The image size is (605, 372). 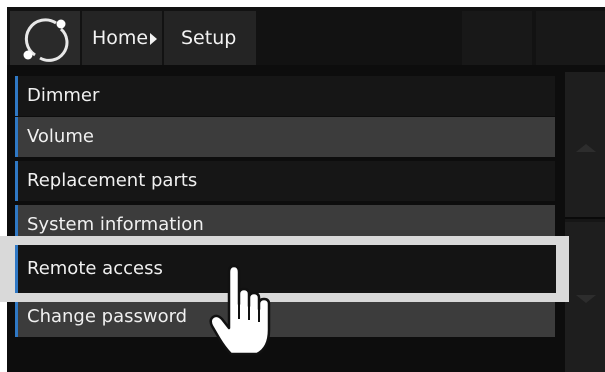 What do you see at coordinates (285, 269) in the screenshot?
I see `menu-item-remote-access: Remote access` at bounding box center [285, 269].